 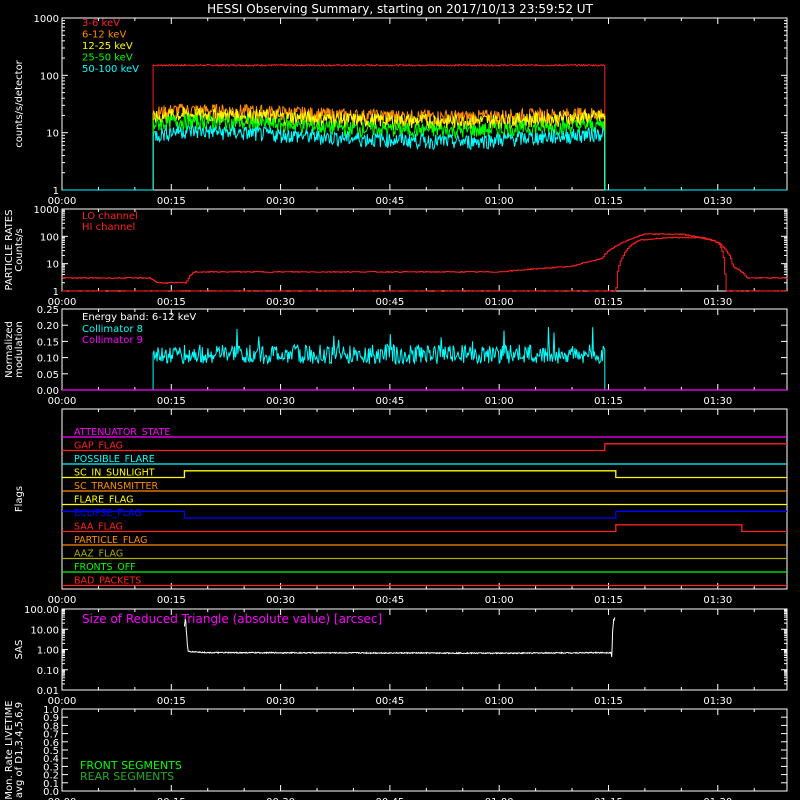 I want to click on y-tick-label: 0.15, so click(x=48, y=342).